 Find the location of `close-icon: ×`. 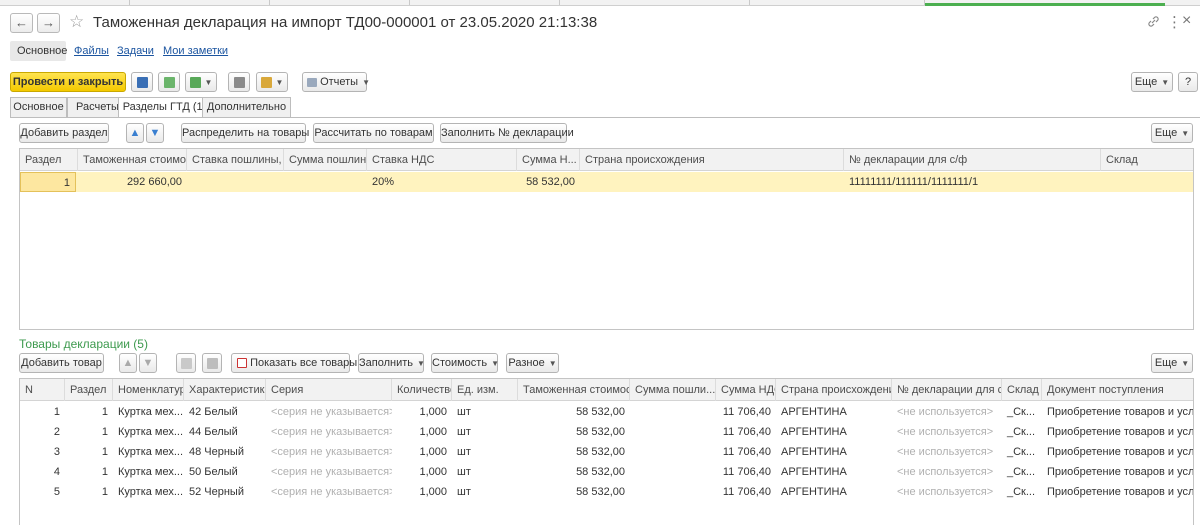

close-icon: × is located at coordinates (1186, 21).